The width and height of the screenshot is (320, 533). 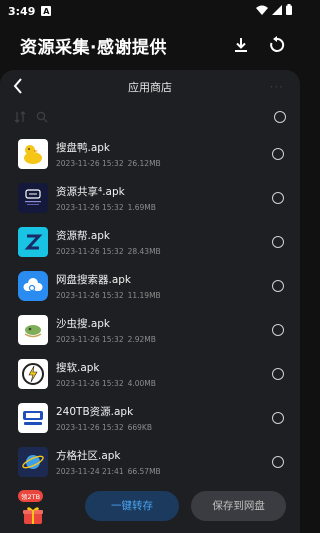 I want to click on file-name: 搜盘鸭.apk, so click(x=83, y=148).